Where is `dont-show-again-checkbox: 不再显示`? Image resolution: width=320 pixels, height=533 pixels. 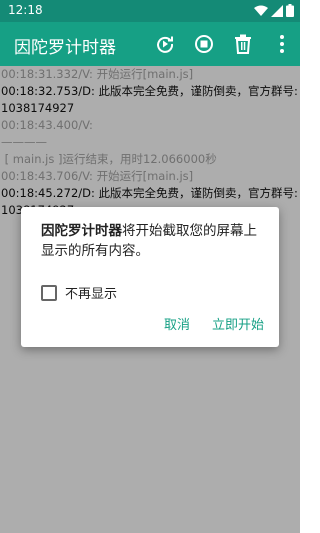
dont-show-again-checkbox: 不再显示 is located at coordinates (79, 292).